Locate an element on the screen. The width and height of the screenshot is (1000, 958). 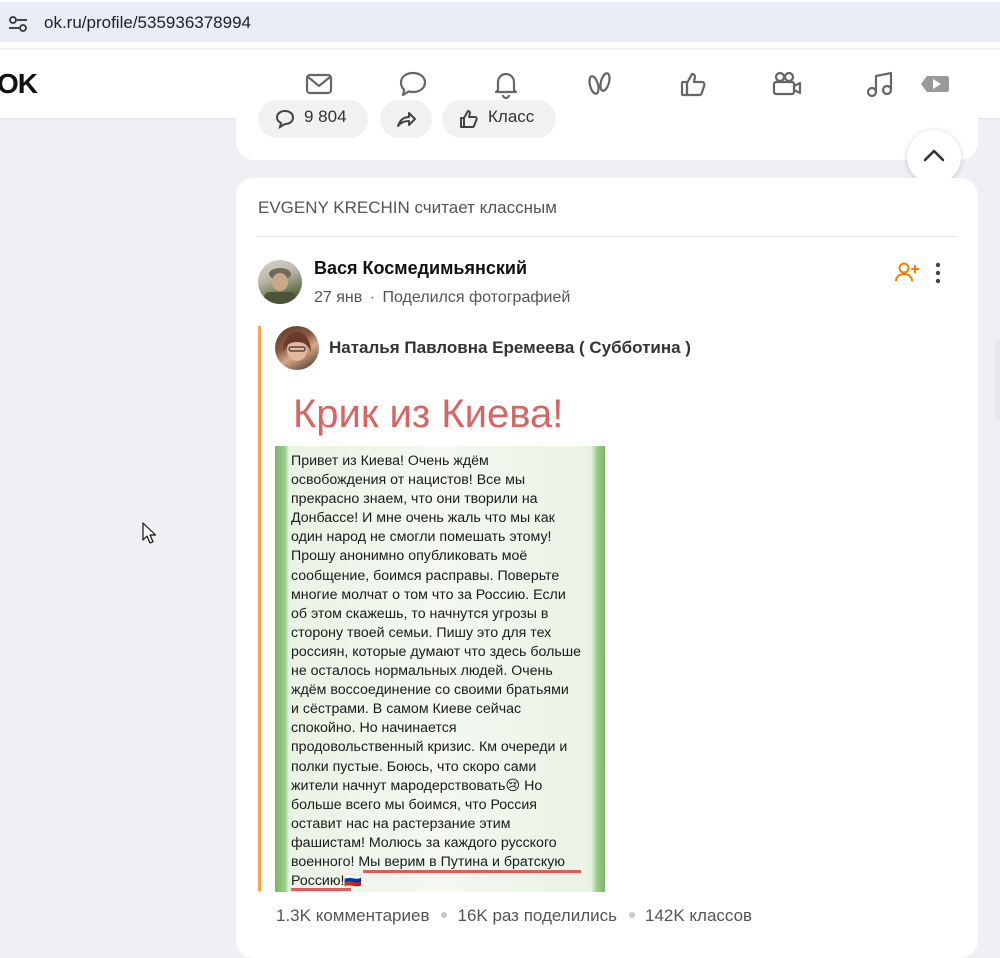
likes-stat: 142K классов is located at coordinates (698, 915).